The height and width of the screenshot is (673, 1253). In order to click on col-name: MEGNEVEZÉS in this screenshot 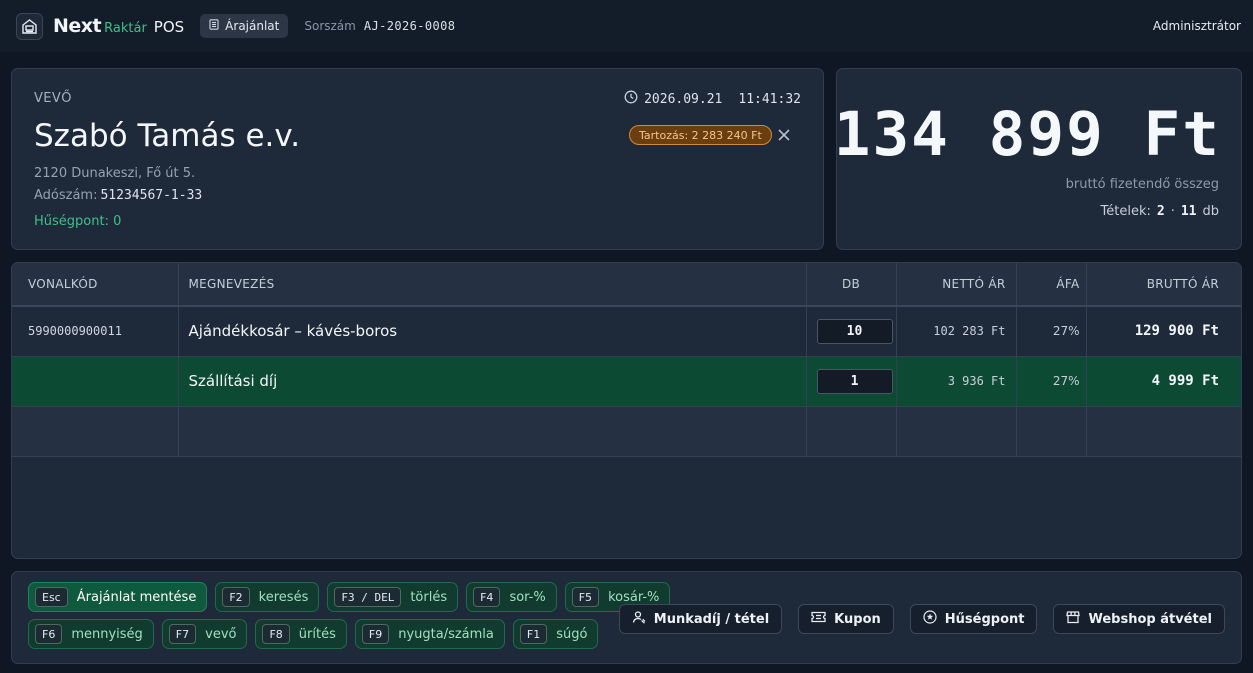, I will do `click(492, 285)`.